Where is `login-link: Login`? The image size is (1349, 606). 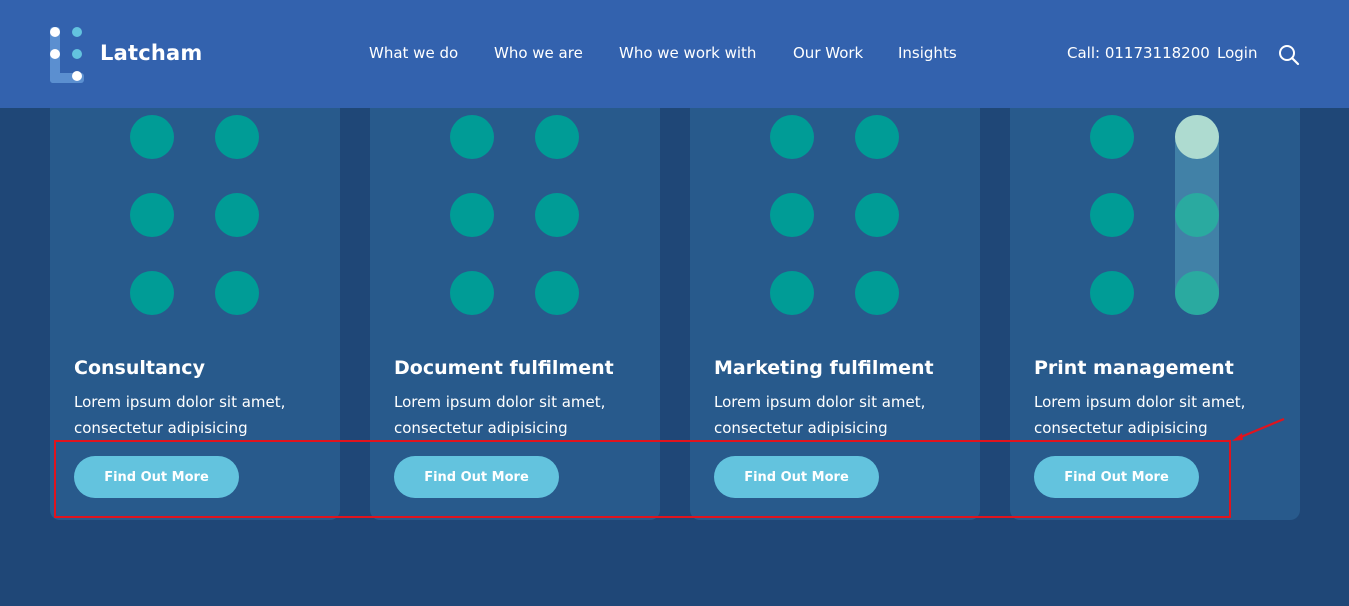
login-link: Login is located at coordinates (1237, 53).